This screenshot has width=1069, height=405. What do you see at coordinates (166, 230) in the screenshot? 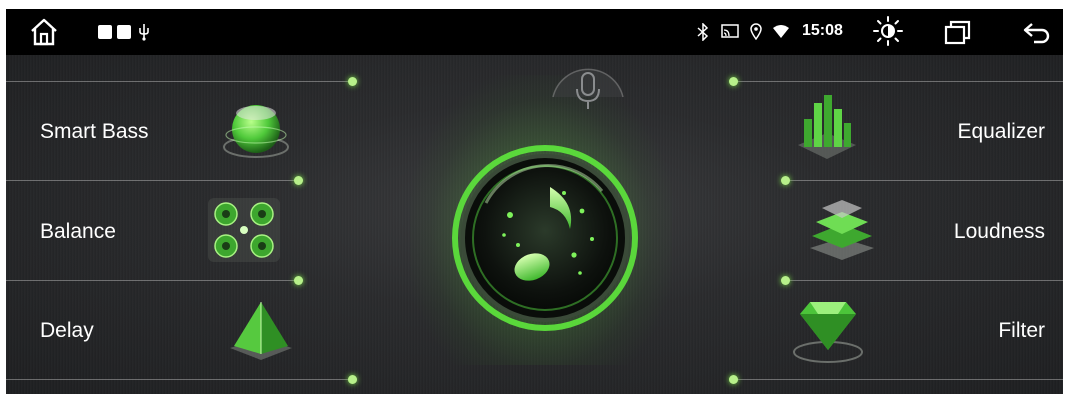
I see `balance-button: Balance` at bounding box center [166, 230].